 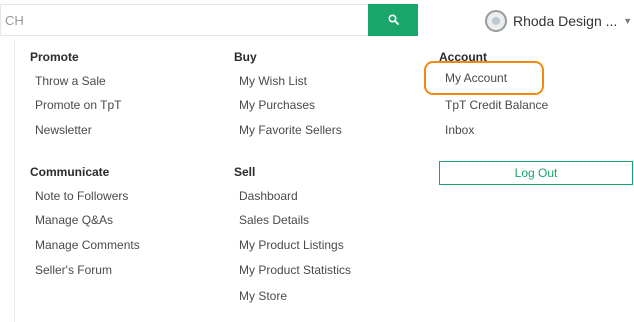 I want to click on search-button, so click(x=393, y=20).